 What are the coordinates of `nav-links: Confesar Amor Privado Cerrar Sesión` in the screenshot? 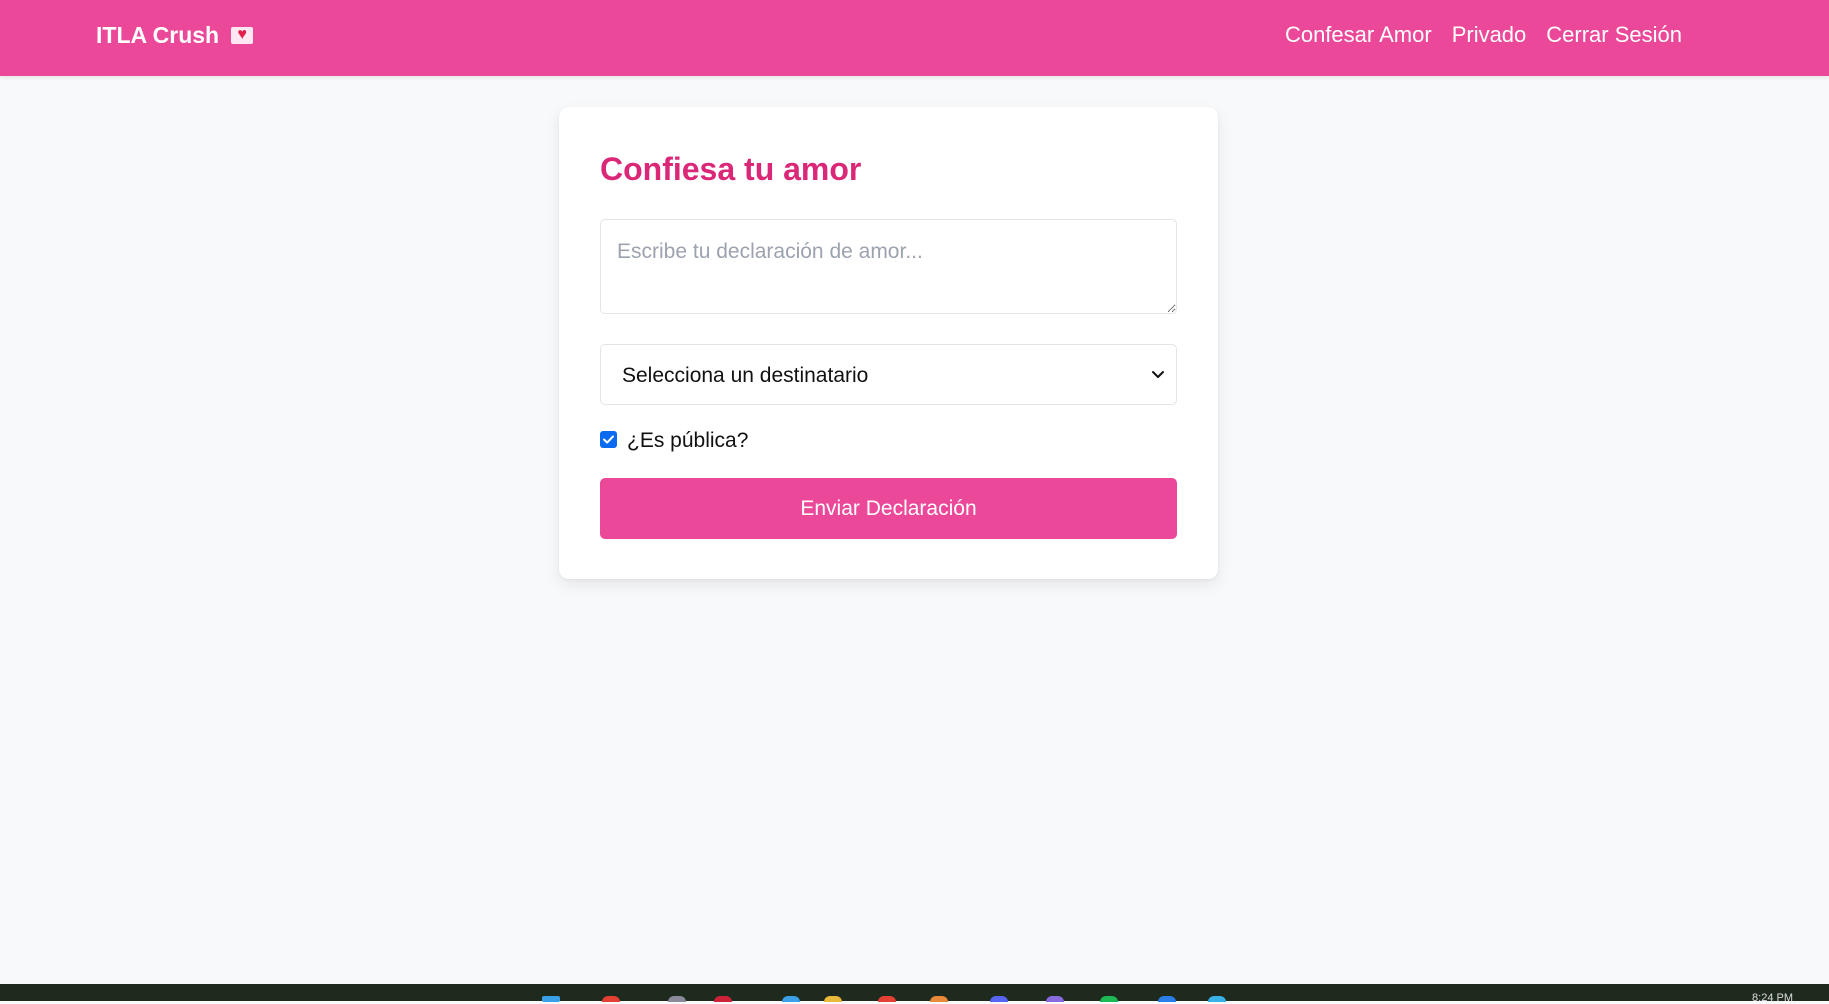 It's located at (1483, 35).